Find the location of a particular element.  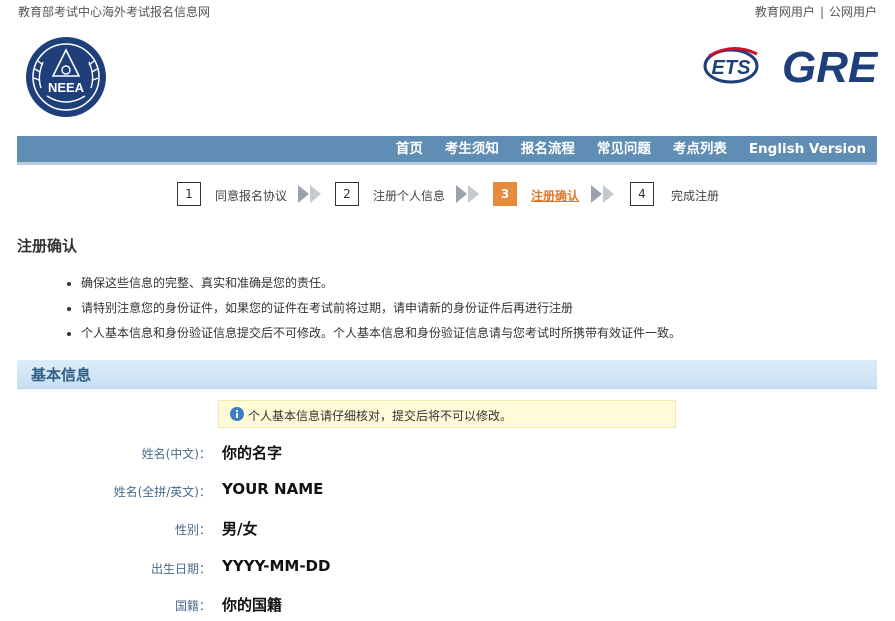

field-value-gender: 男/女 is located at coordinates (240, 529).